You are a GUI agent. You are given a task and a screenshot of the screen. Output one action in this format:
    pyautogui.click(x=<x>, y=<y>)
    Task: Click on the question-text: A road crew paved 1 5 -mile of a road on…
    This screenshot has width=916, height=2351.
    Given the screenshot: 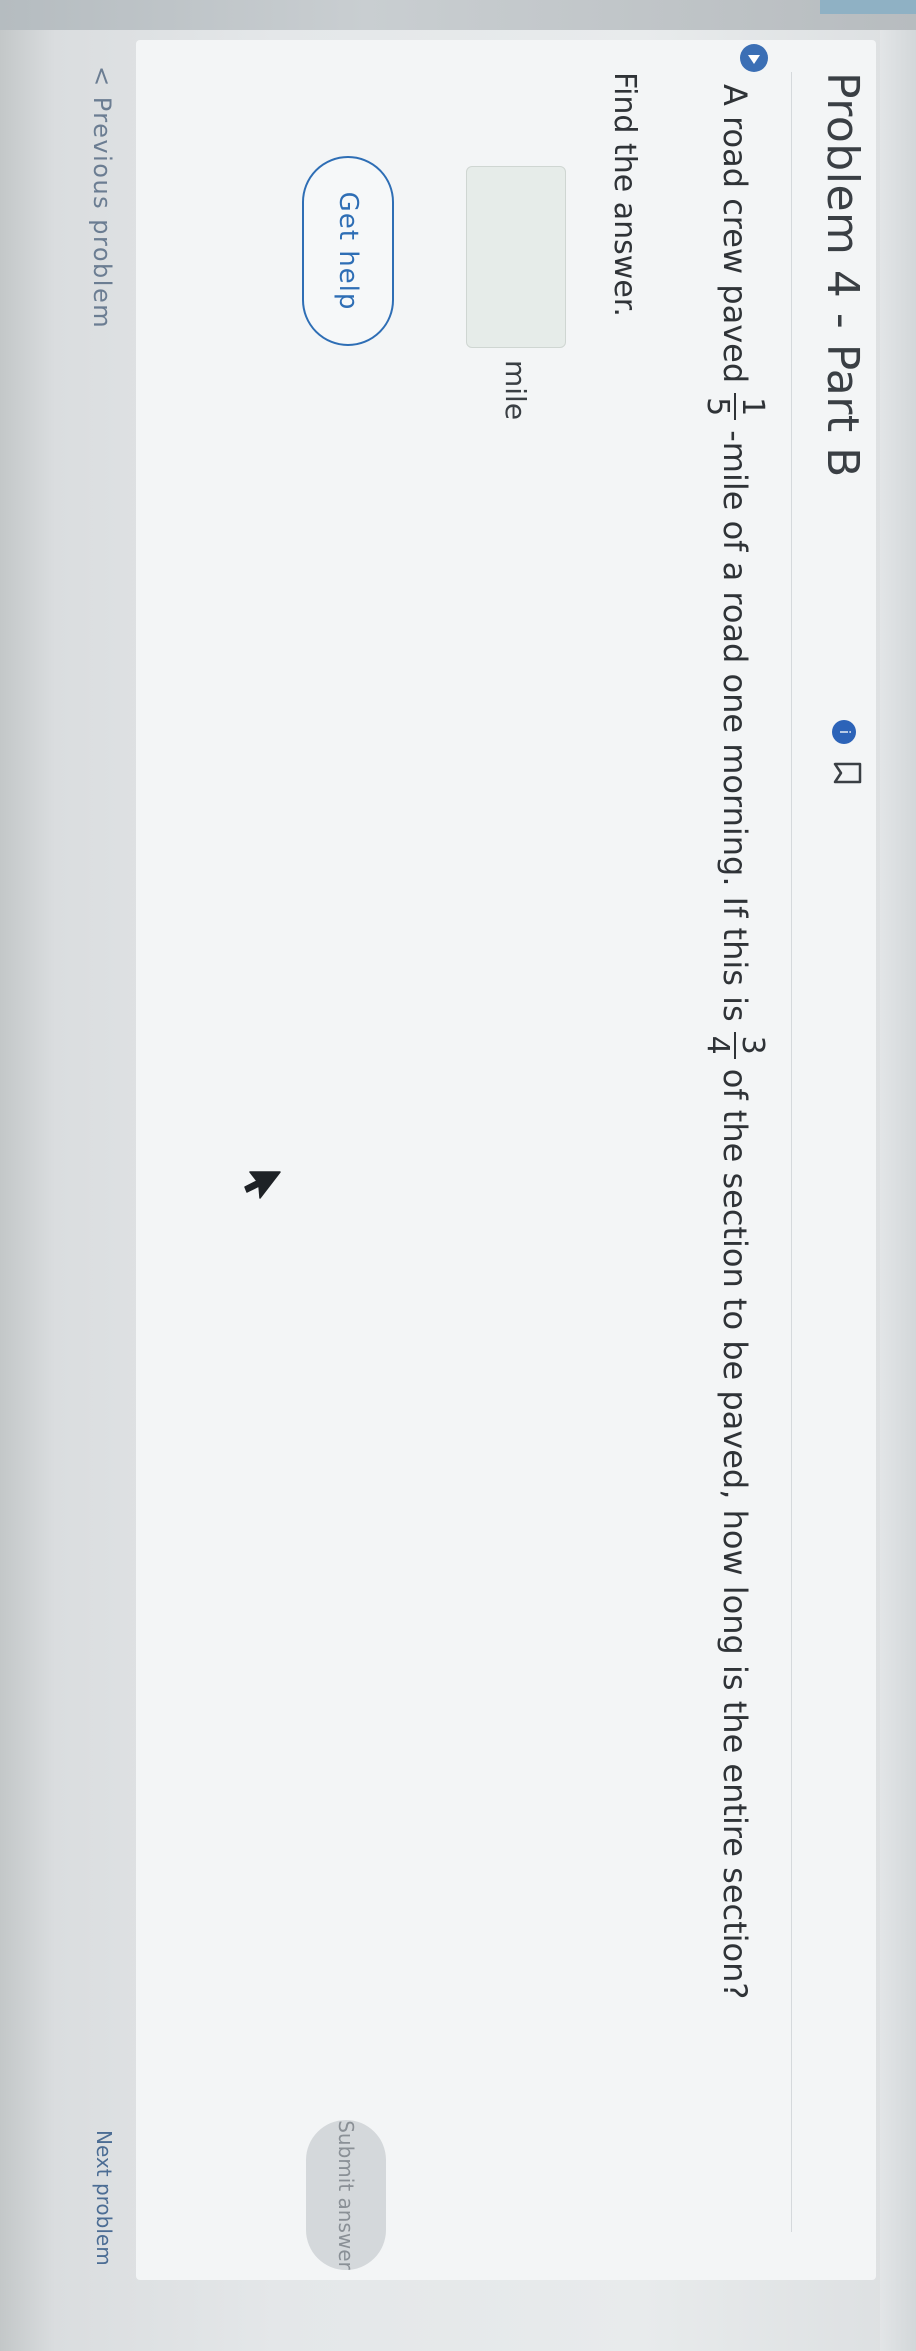 What is the action you would take?
    pyautogui.click(x=735, y=1041)
    